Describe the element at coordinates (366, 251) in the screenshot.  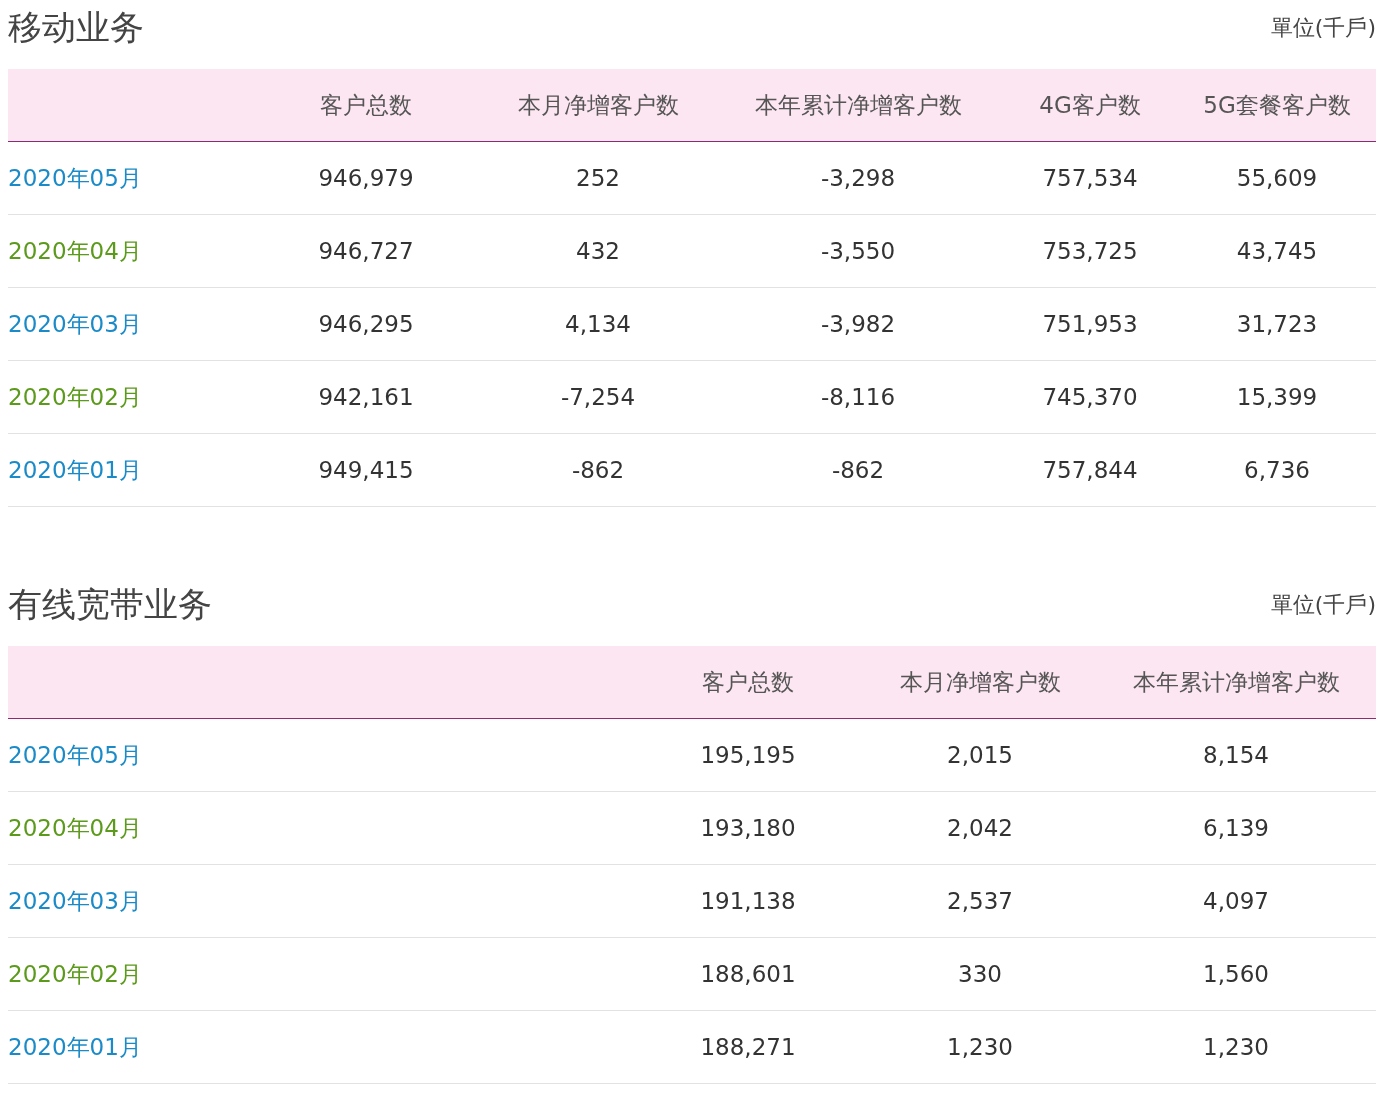
I see `table-cell-text: 946,727` at that location.